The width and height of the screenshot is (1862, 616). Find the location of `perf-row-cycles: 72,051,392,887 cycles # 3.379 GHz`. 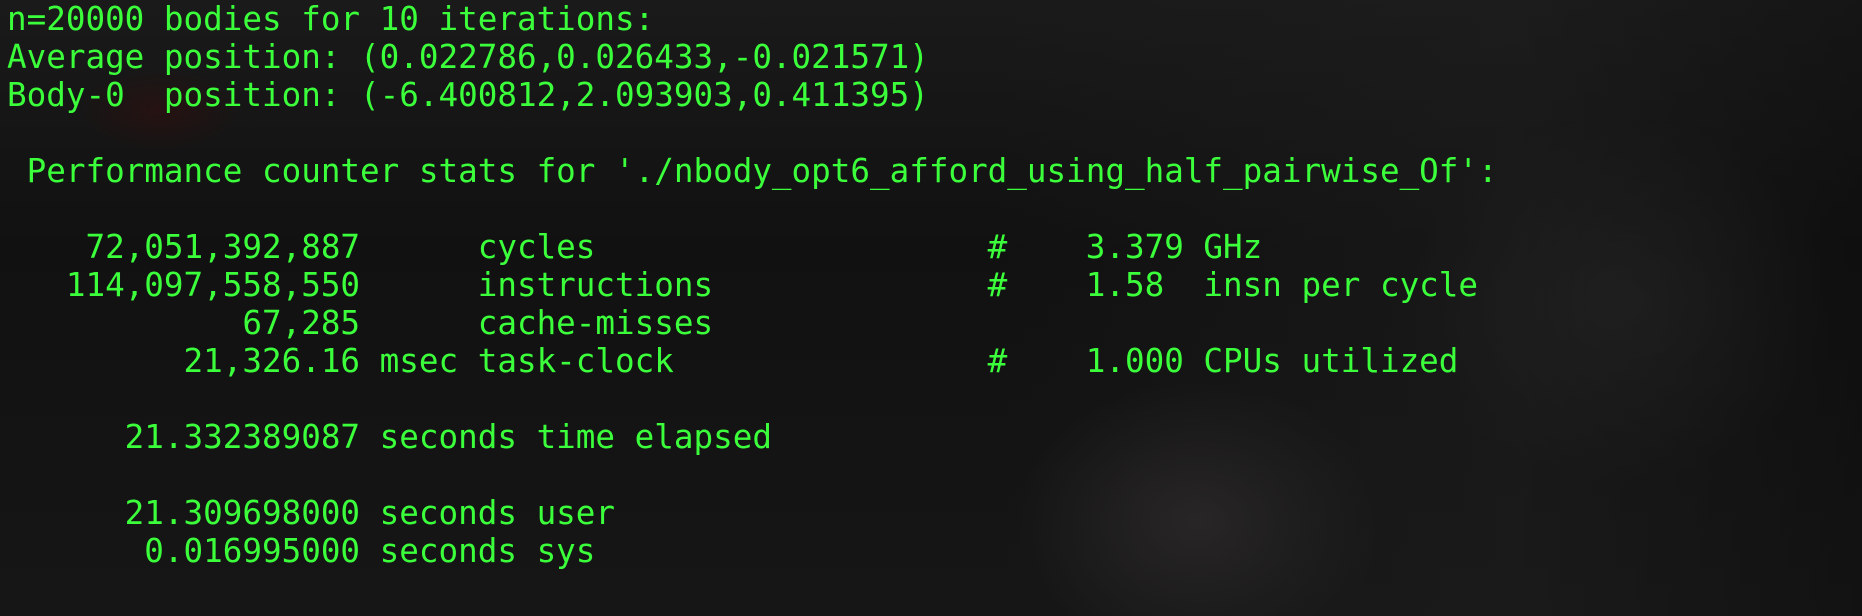

perf-row-cycles: 72,051,392,887 cycles # 3.379 GHz is located at coordinates (635, 247).